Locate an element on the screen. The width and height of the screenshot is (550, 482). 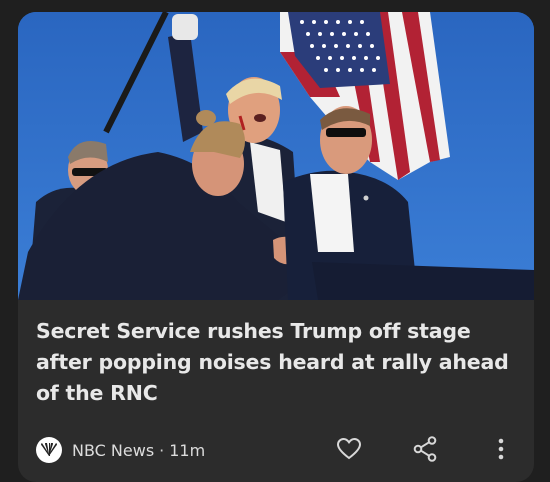
share-icon is located at coordinates (425, 451).